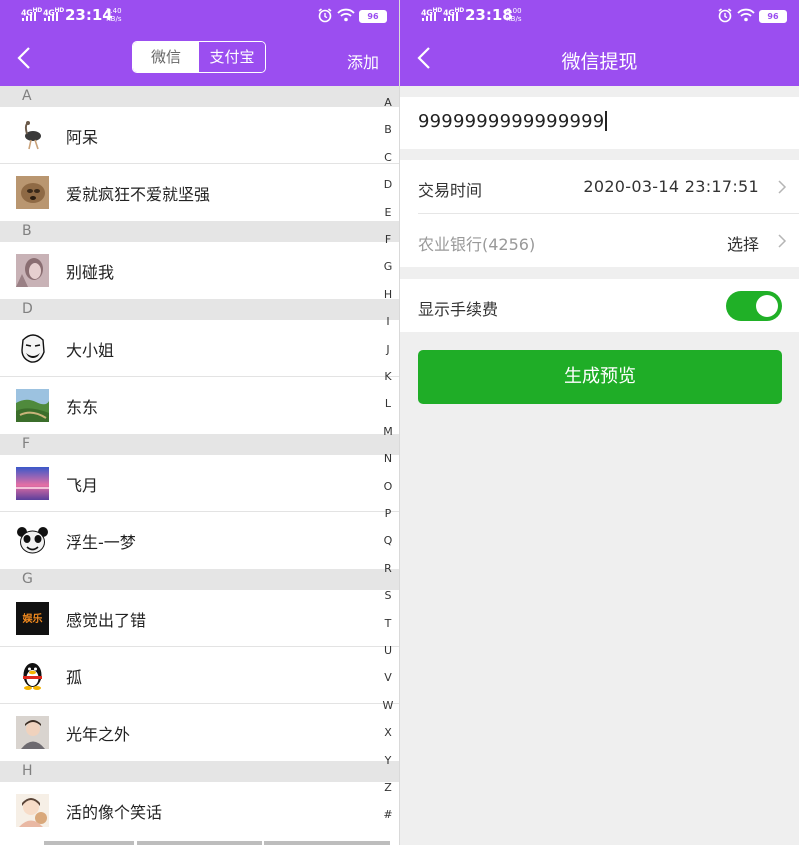  Describe the element at coordinates (26, 58) in the screenshot. I see `back-icon` at that location.